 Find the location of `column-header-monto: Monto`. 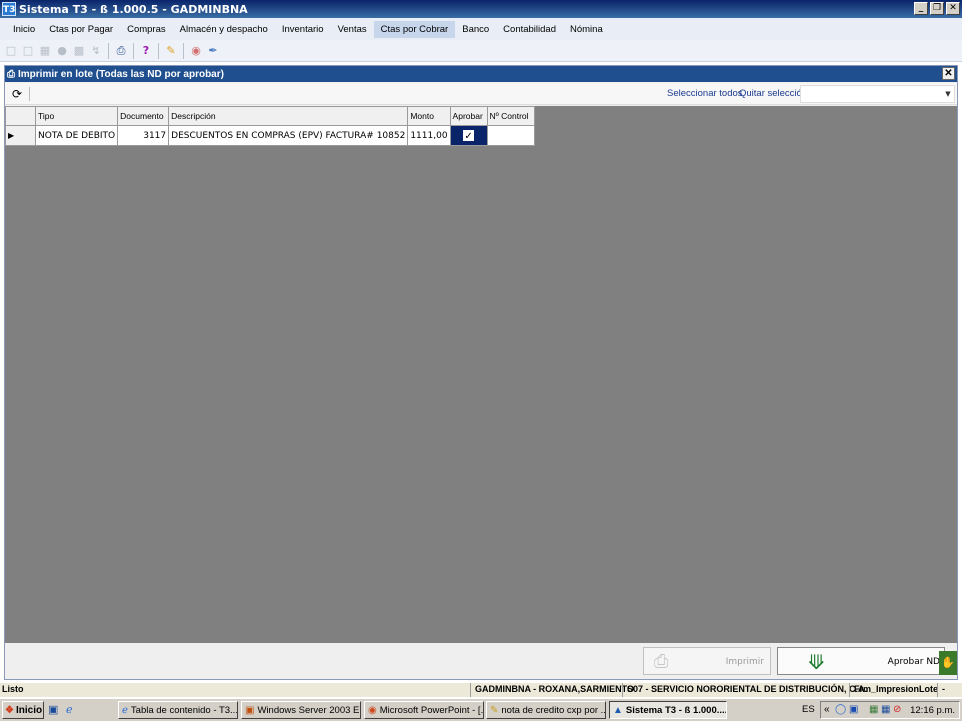

column-header-monto: Monto is located at coordinates (429, 116).